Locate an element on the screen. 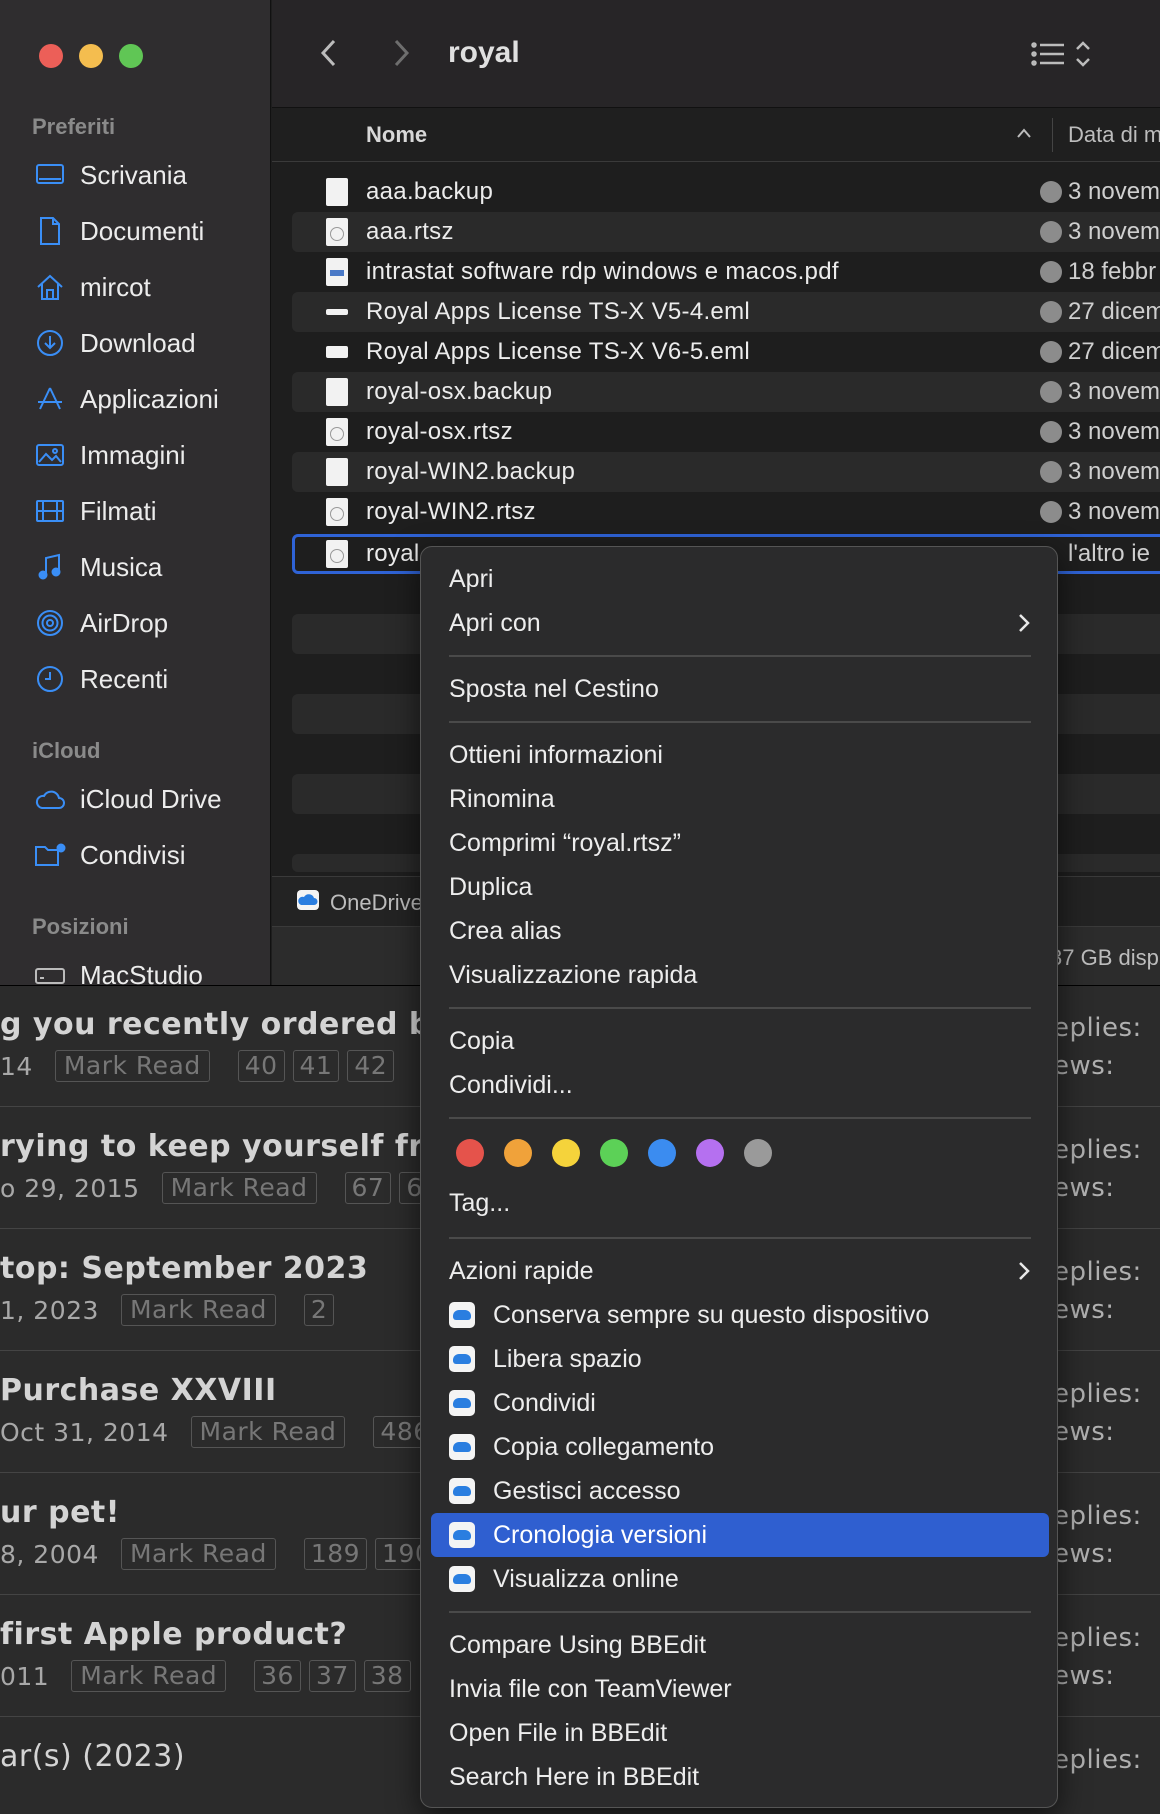 The width and height of the screenshot is (1160, 1814). tag-gray is located at coordinates (758, 1153).